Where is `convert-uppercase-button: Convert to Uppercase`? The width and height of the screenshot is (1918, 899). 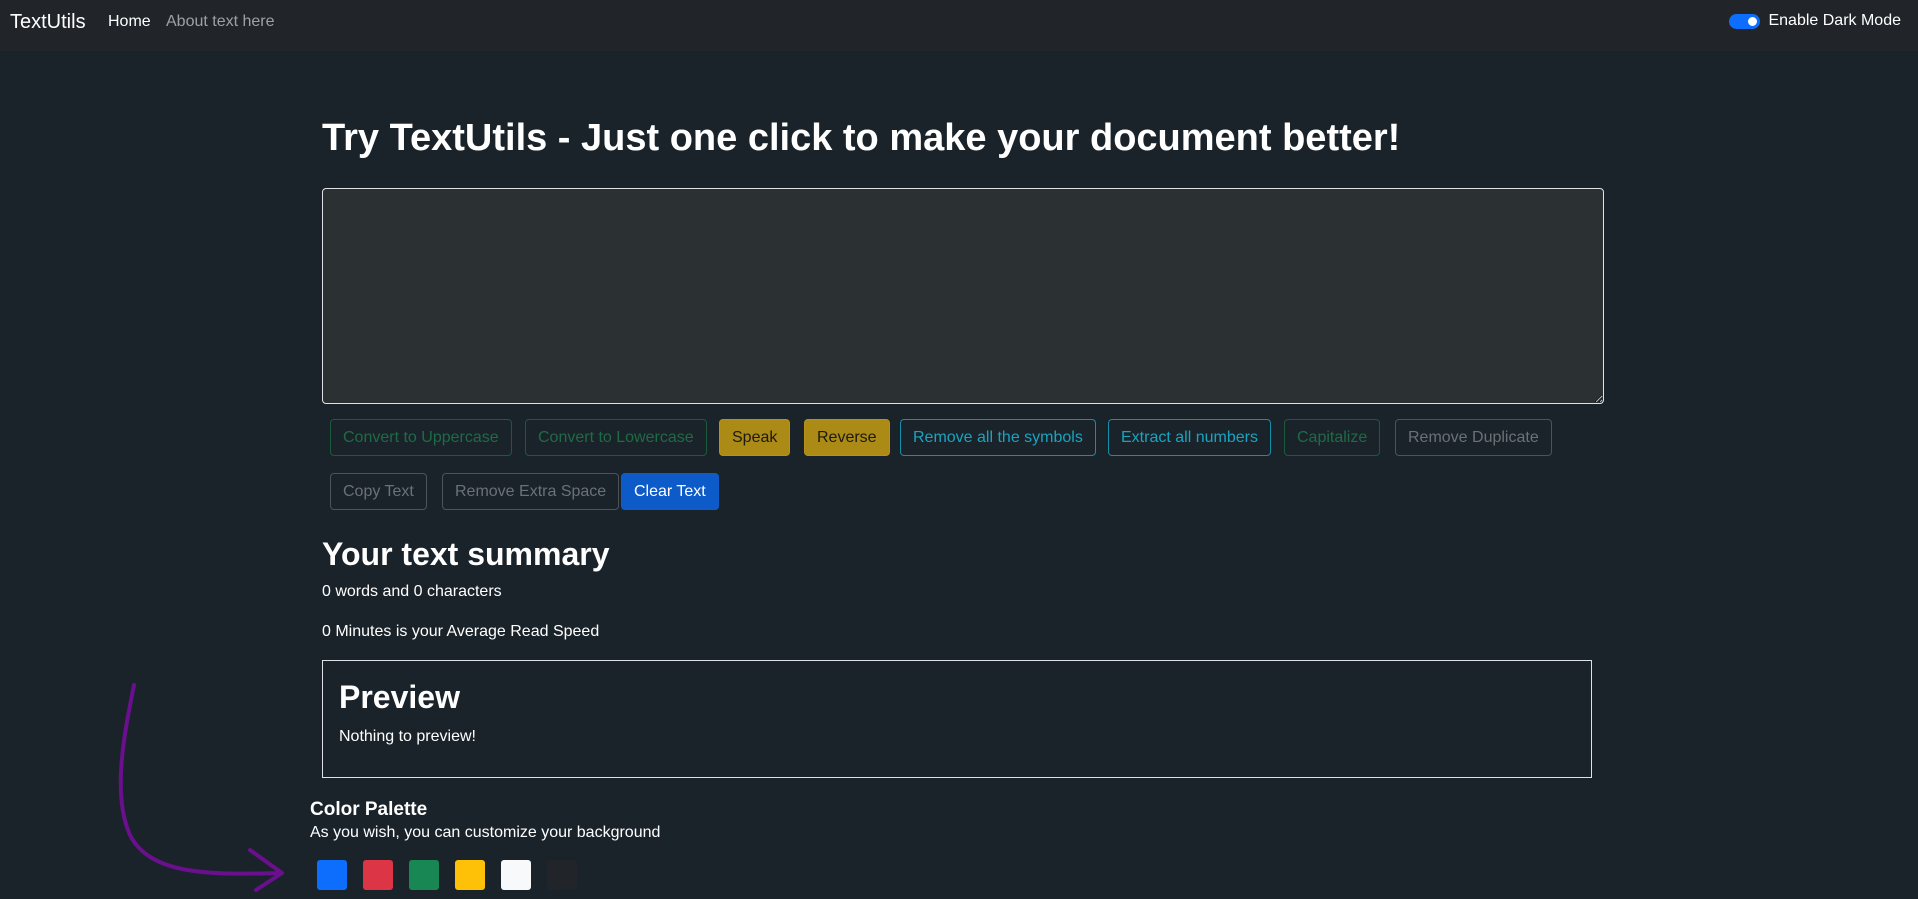 convert-uppercase-button: Convert to Uppercase is located at coordinates (421, 437).